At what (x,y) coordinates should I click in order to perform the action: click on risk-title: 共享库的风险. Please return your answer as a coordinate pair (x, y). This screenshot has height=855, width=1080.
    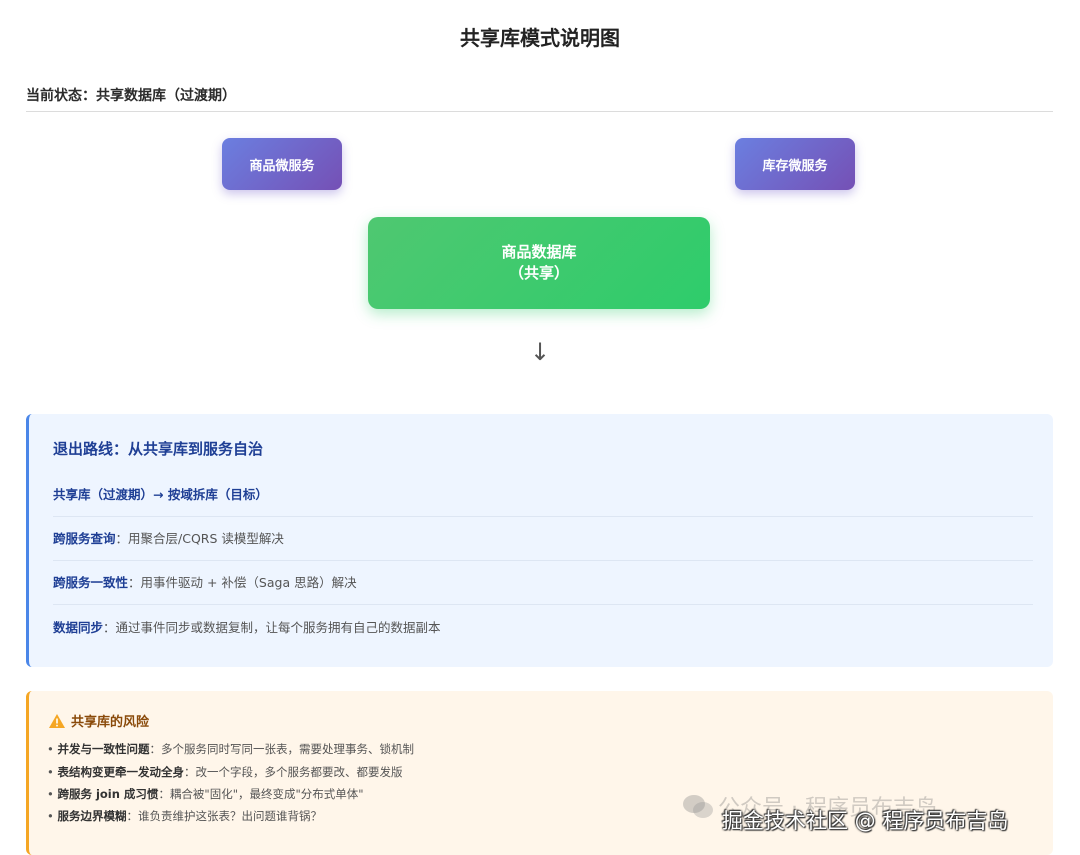
    Looking at the image, I should click on (99, 720).